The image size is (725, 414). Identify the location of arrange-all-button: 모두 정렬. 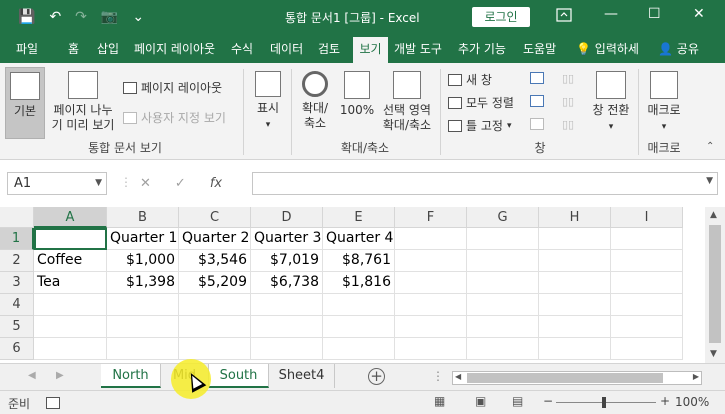
(481, 102).